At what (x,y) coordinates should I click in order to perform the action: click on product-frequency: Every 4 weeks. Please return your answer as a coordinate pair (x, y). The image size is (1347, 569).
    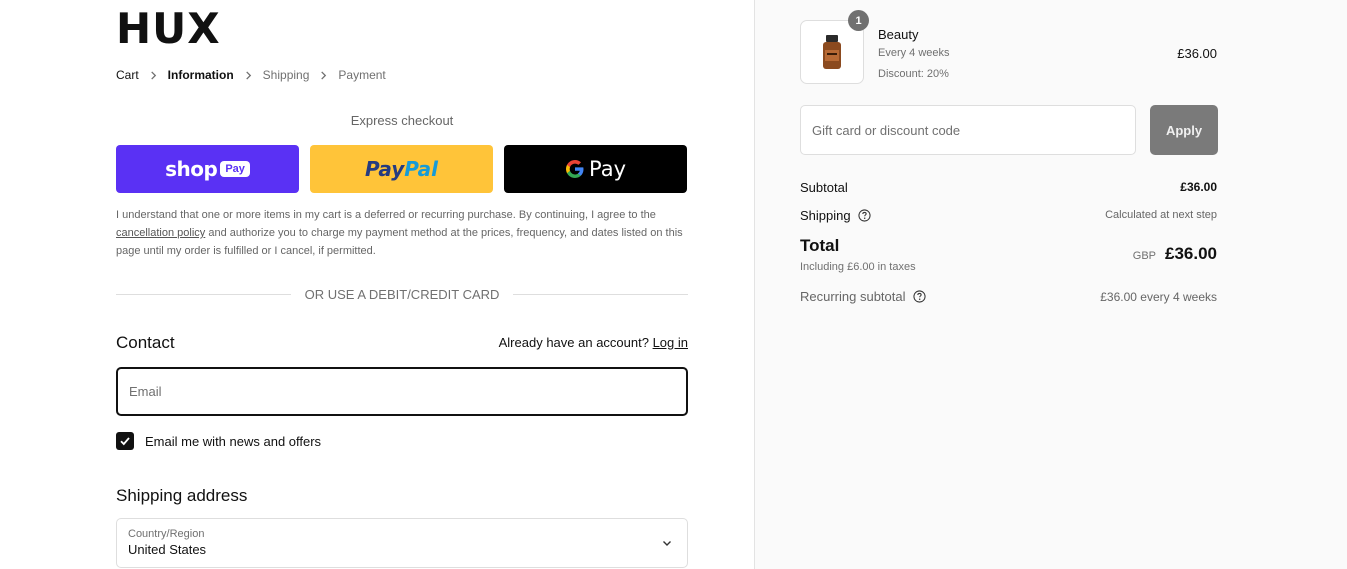
    Looking at the image, I should click on (914, 53).